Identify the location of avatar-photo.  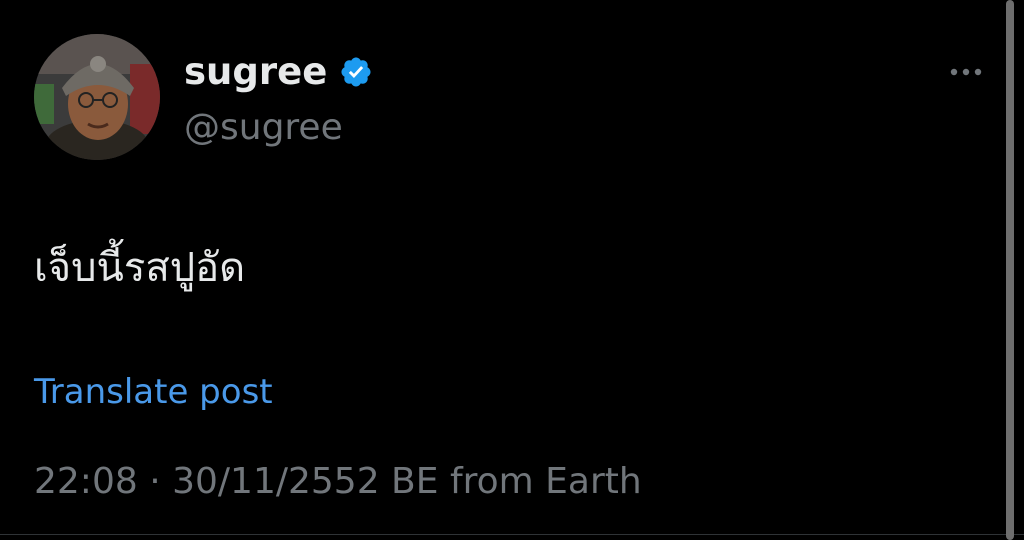
(97, 97).